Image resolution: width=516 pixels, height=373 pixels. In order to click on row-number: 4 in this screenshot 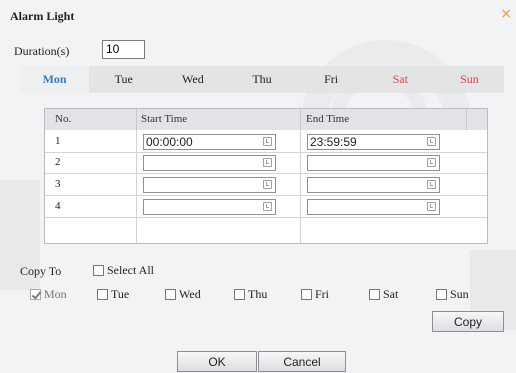, I will do `click(58, 206)`.